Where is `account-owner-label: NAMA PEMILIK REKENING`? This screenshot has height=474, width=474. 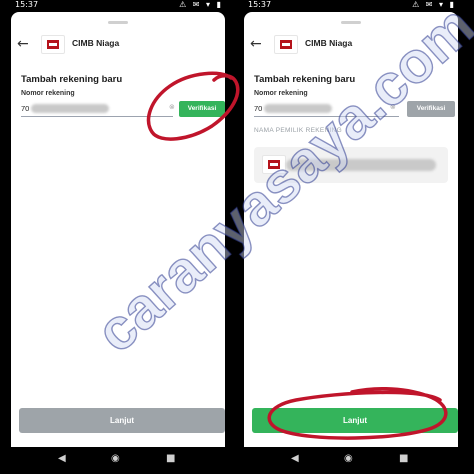 account-owner-label: NAMA PEMILIK REKENING is located at coordinates (298, 130).